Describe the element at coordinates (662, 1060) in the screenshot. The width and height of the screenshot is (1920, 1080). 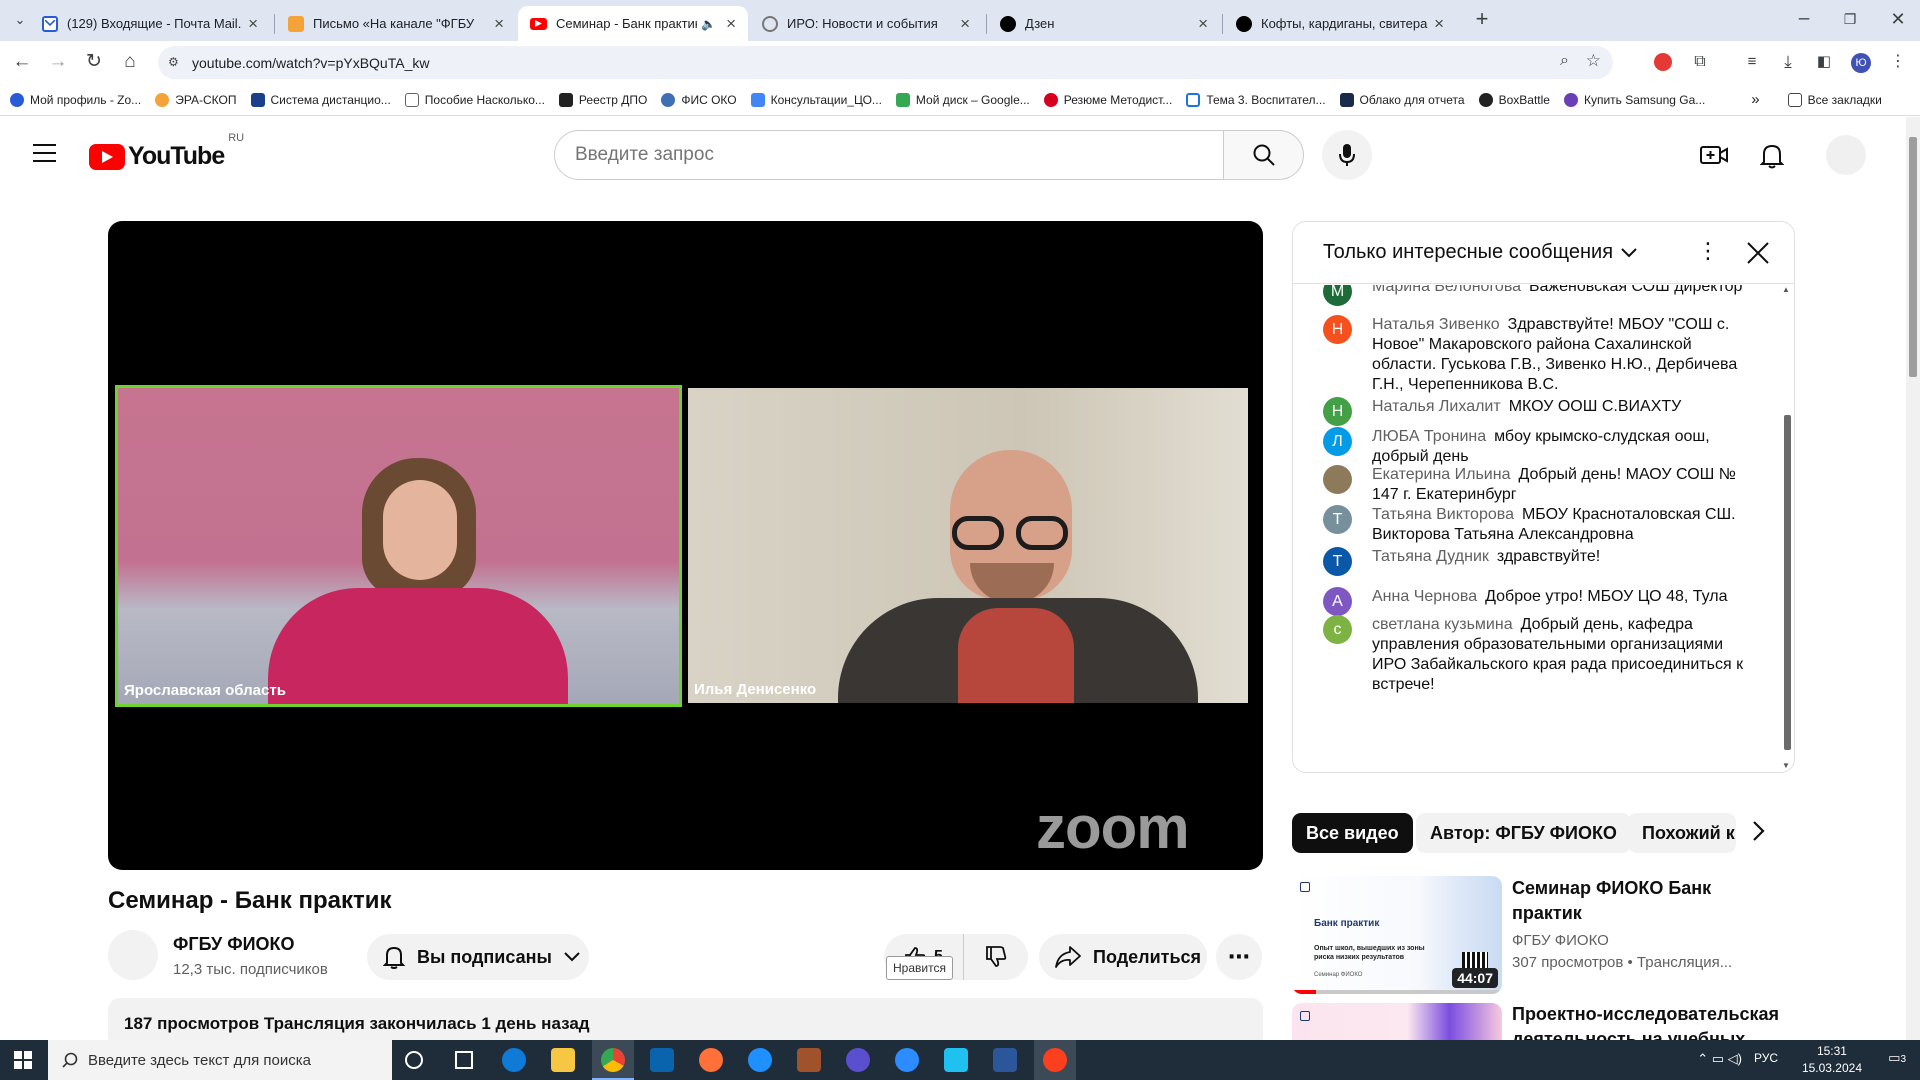
I see `outlook-icon` at that location.